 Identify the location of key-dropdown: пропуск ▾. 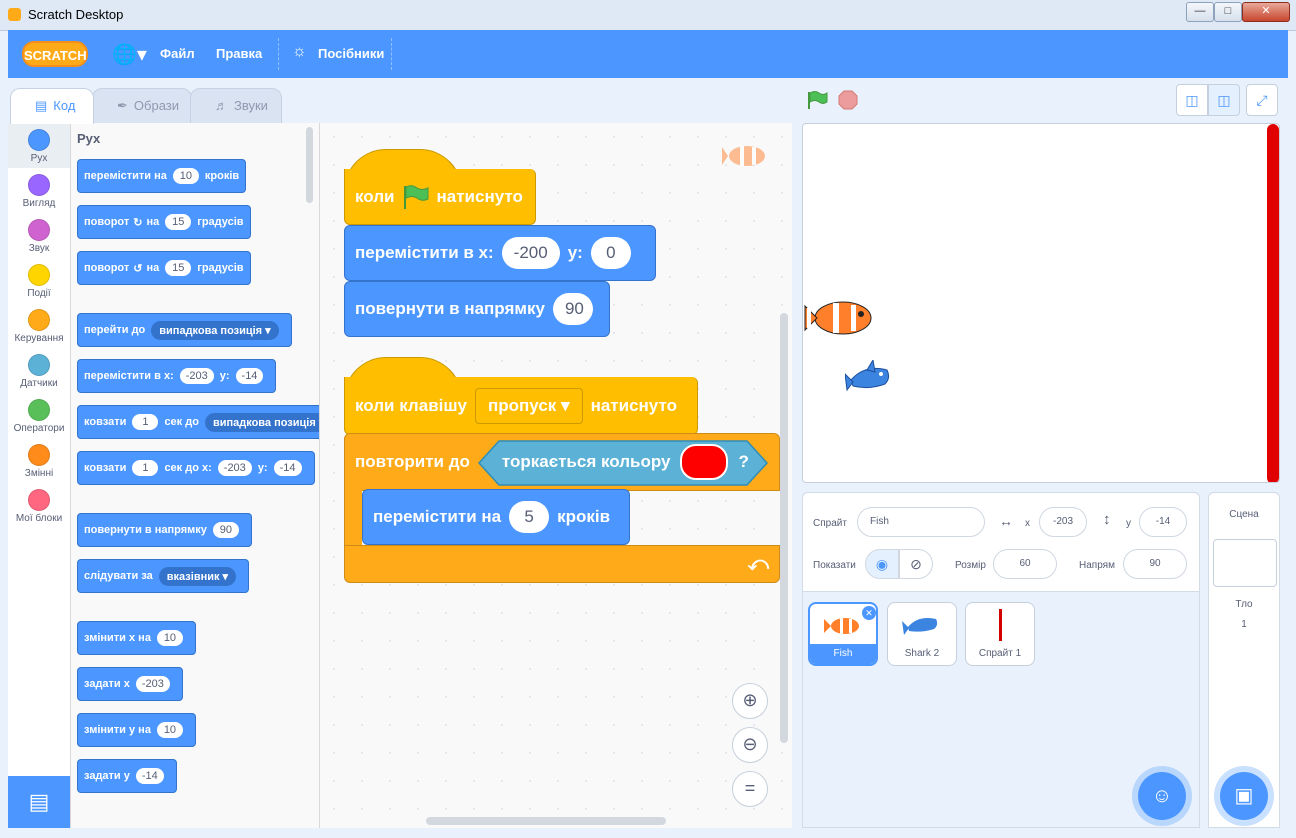
(529, 405).